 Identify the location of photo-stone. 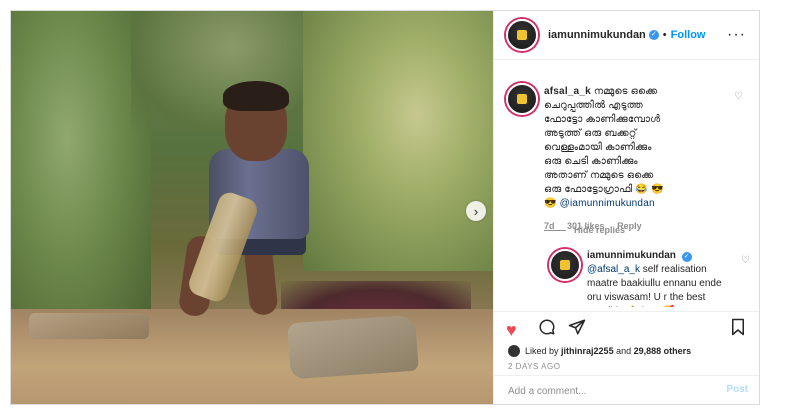
(89, 326).